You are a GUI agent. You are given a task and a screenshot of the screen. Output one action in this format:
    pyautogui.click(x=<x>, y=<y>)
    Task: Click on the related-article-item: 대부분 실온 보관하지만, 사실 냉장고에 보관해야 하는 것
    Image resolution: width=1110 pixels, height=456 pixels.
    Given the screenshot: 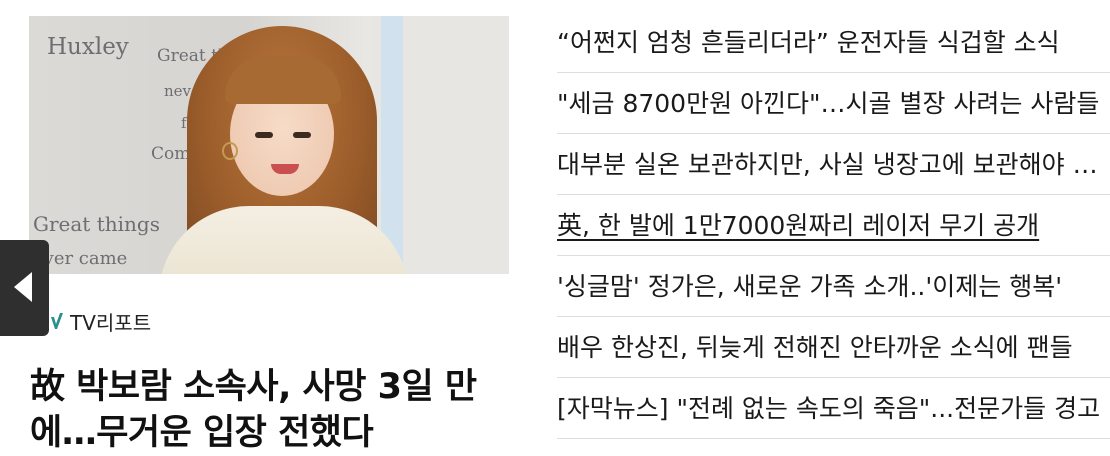 What is the action you would take?
    pyautogui.click(x=833, y=164)
    